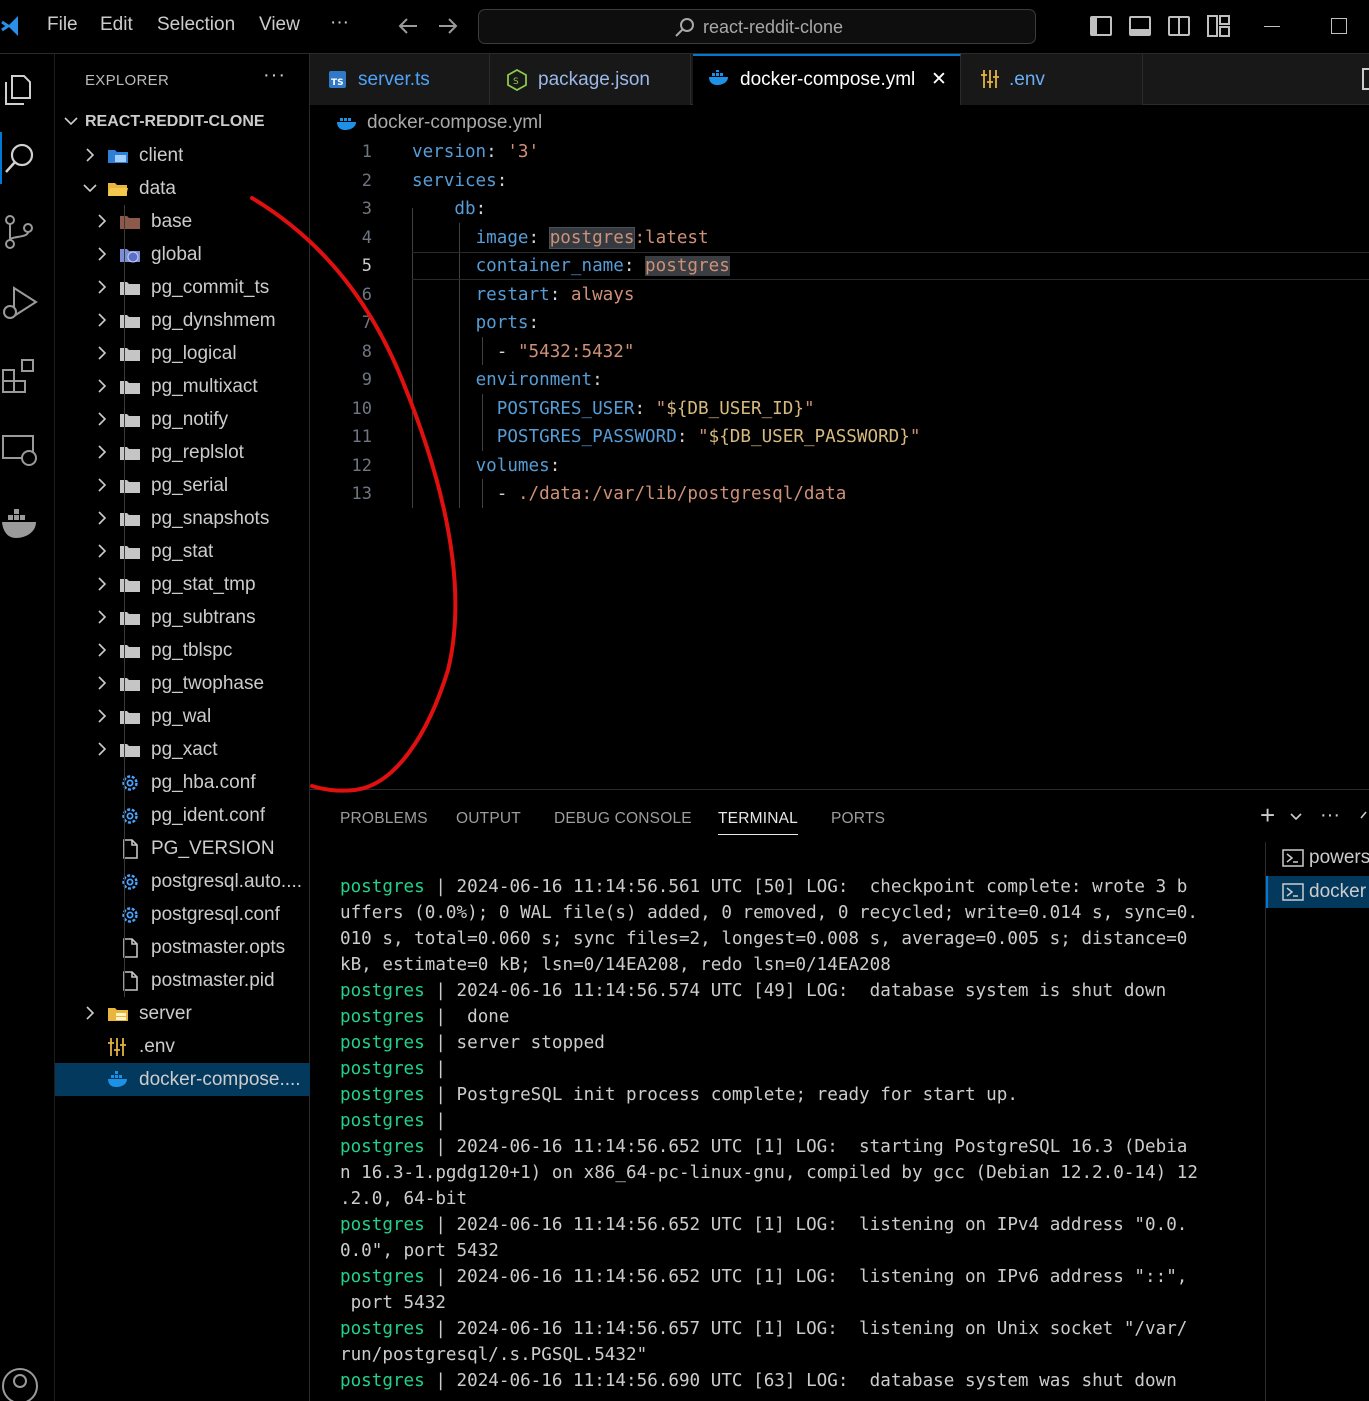 The image size is (1369, 1401). I want to click on search-view-icon, so click(21, 158).